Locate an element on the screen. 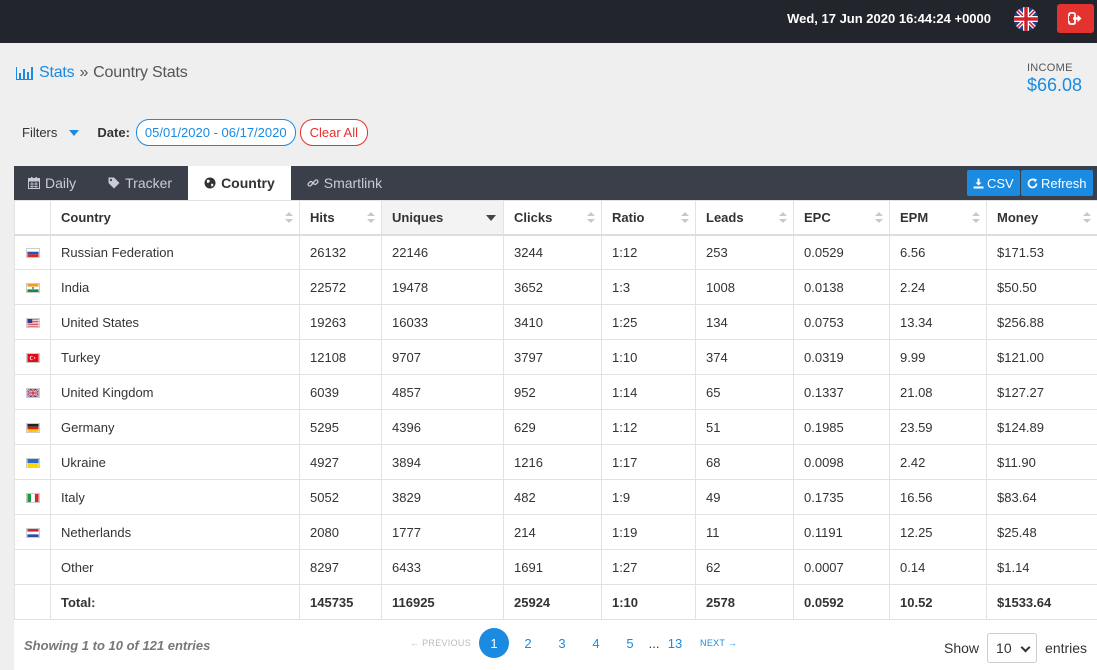 Image resolution: width=1097 pixels, height=670 pixels. it-flag-icon is located at coordinates (32, 498).